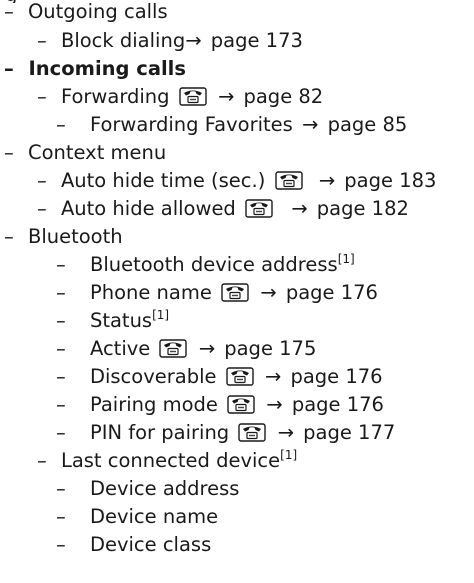  What do you see at coordinates (107, 68) in the screenshot?
I see `item-label: Incoming calls` at bounding box center [107, 68].